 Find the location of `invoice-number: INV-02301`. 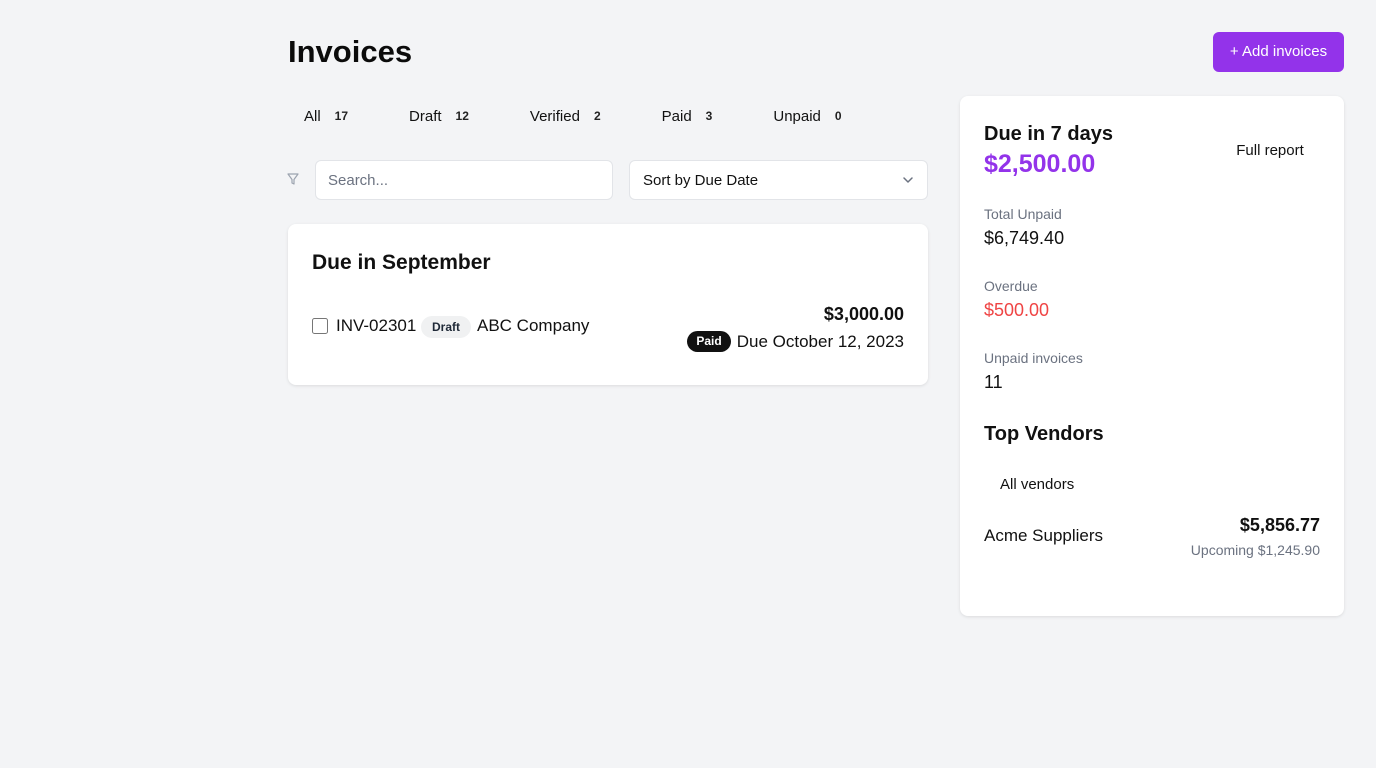

invoice-number: INV-02301 is located at coordinates (376, 325).